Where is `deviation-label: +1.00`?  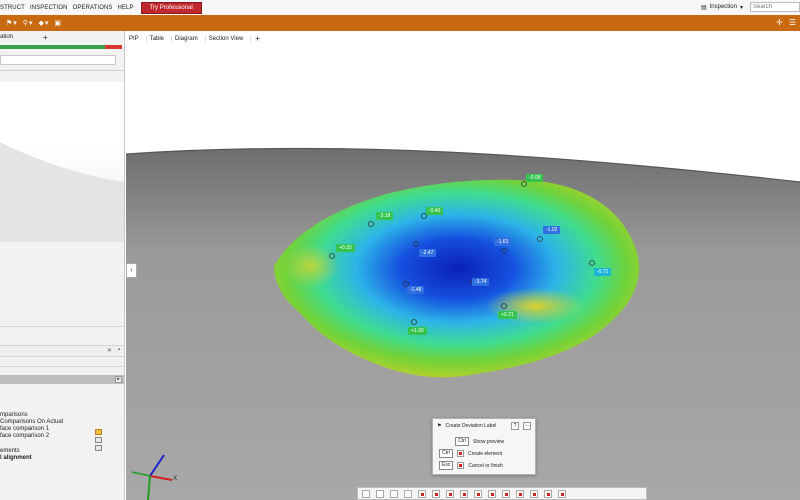
deviation-label: +1.00 is located at coordinates (417, 331).